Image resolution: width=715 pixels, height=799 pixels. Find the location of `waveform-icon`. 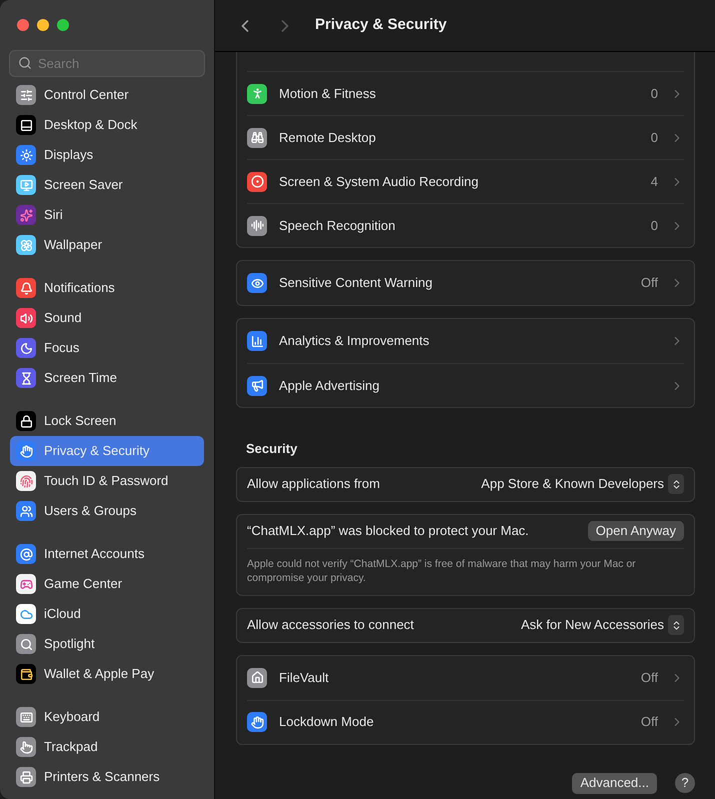

waveform-icon is located at coordinates (257, 226).